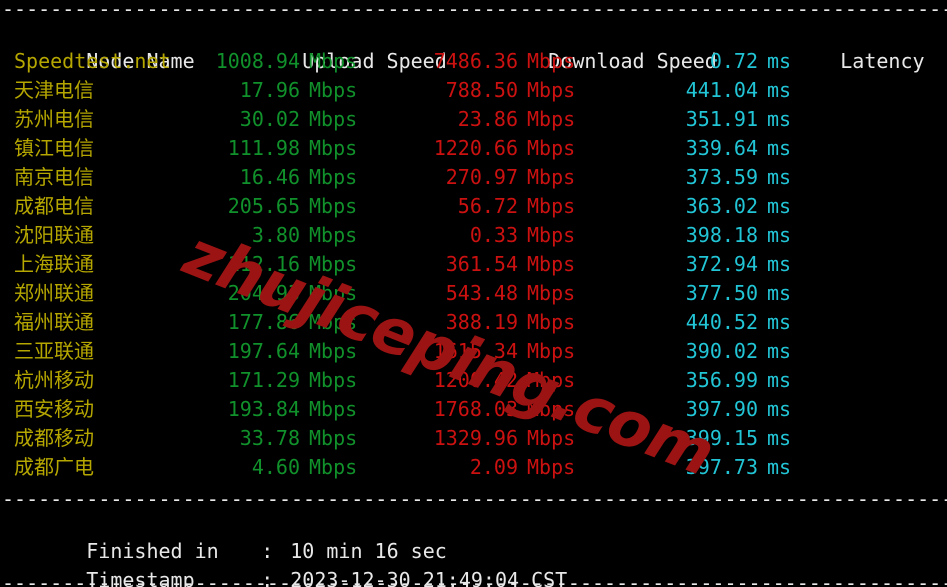  Describe the element at coordinates (275, 235) in the screenshot. I see `upload-speed-value: 3.80` at that location.